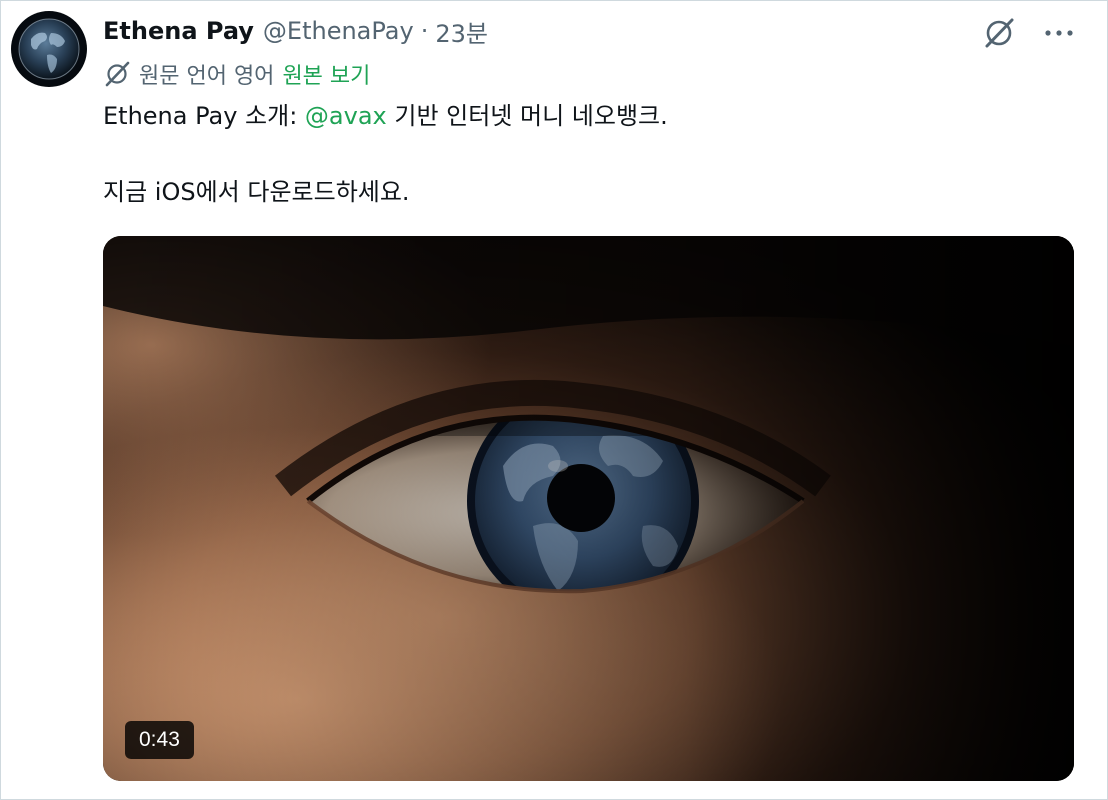  I want to click on translation-note: 원문 언어 영어, so click(207, 76).